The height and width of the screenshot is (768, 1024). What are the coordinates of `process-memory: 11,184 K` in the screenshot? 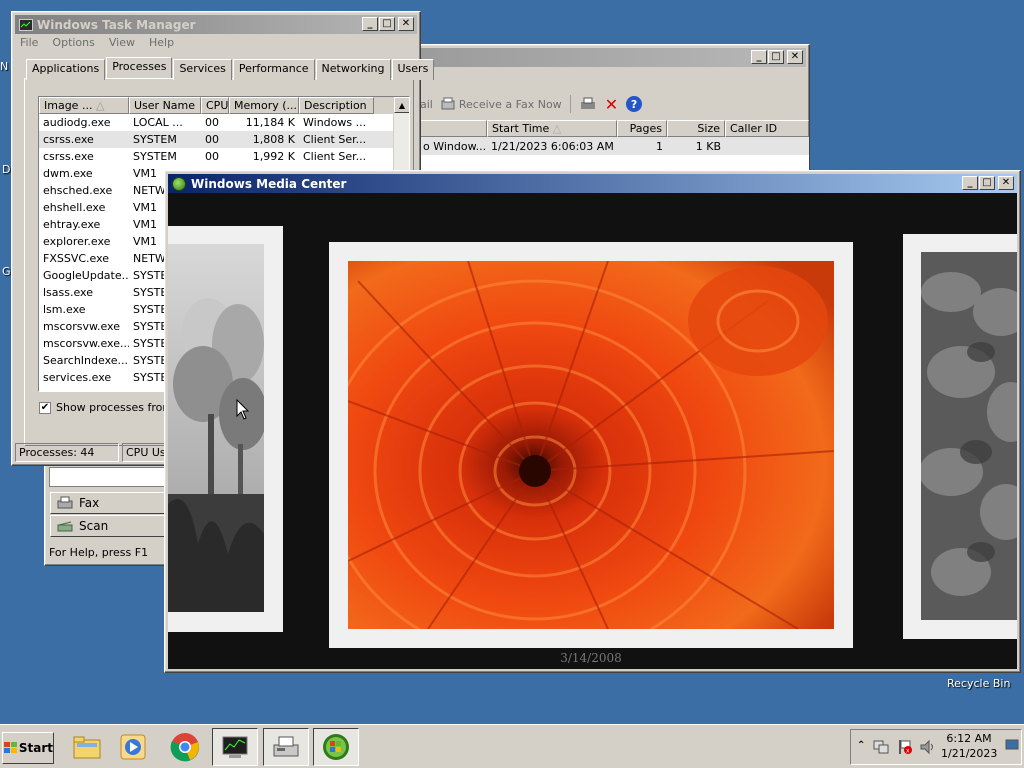 It's located at (270, 122).